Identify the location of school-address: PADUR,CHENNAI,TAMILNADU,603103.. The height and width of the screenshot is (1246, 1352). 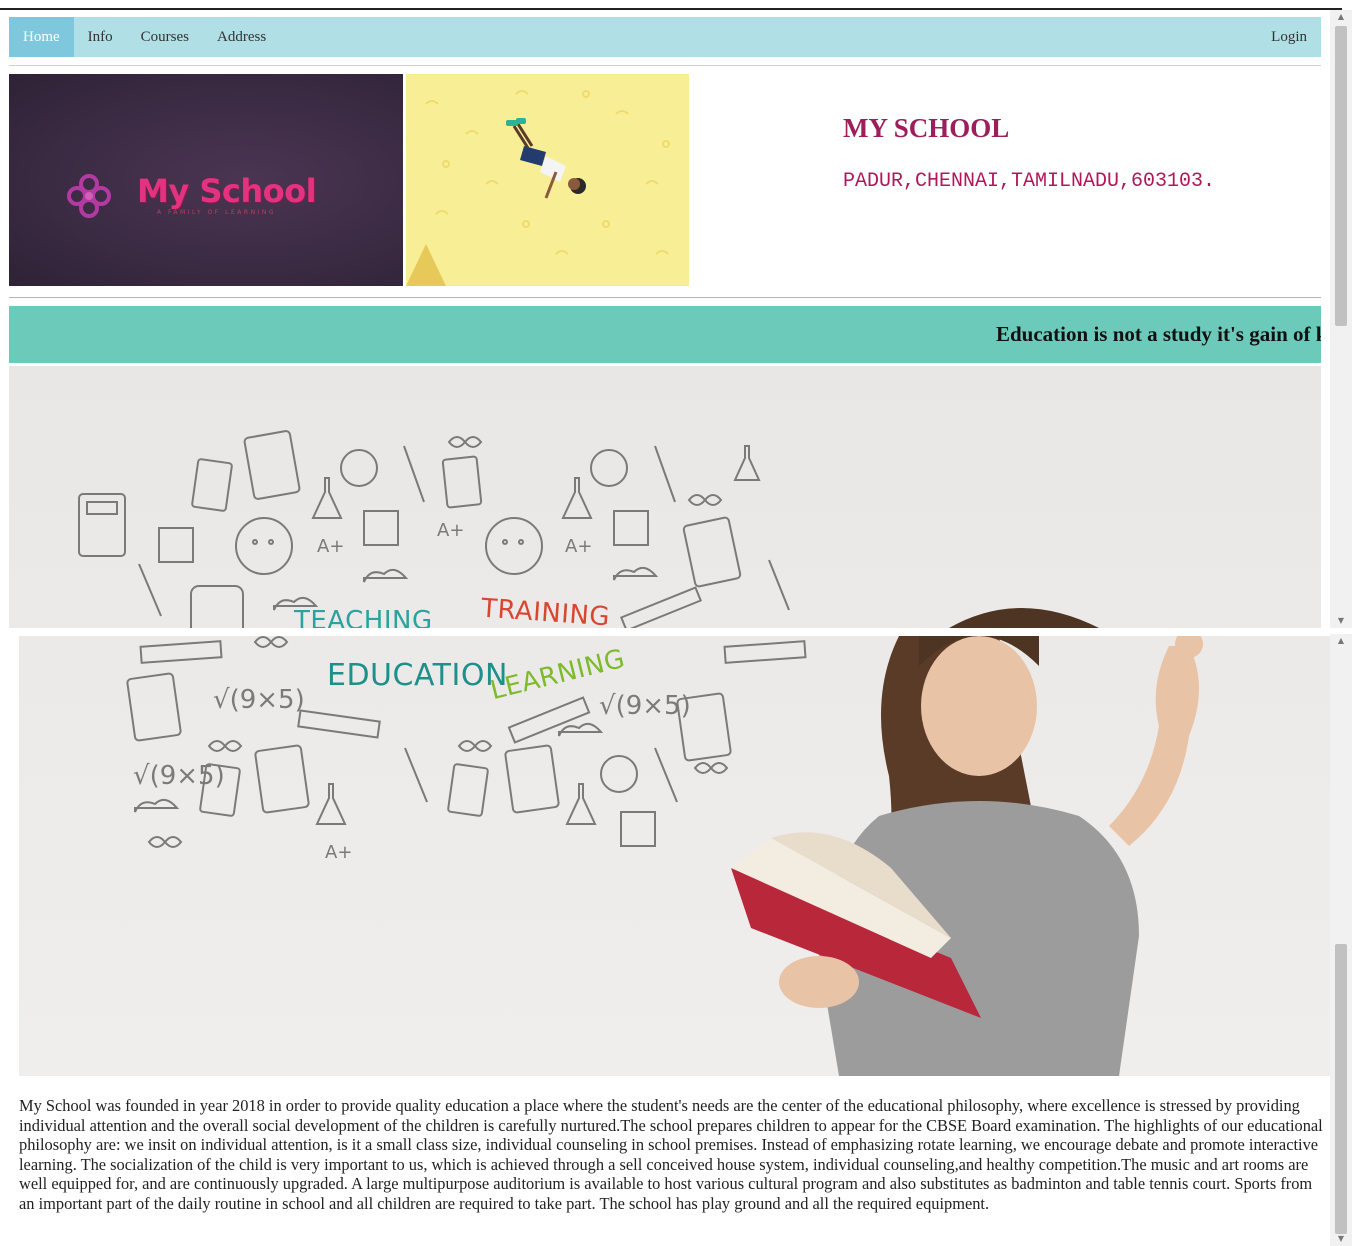
(1029, 181).